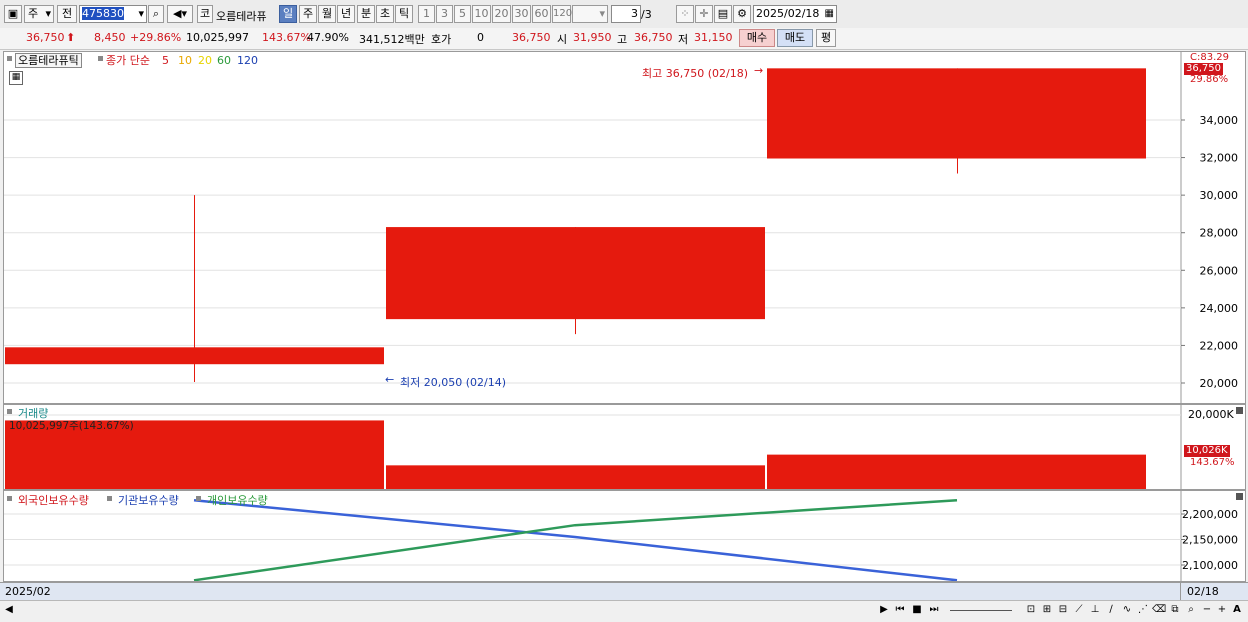  What do you see at coordinates (1191, 610) in the screenshot?
I see `magnify-icon: ⌕` at bounding box center [1191, 610].